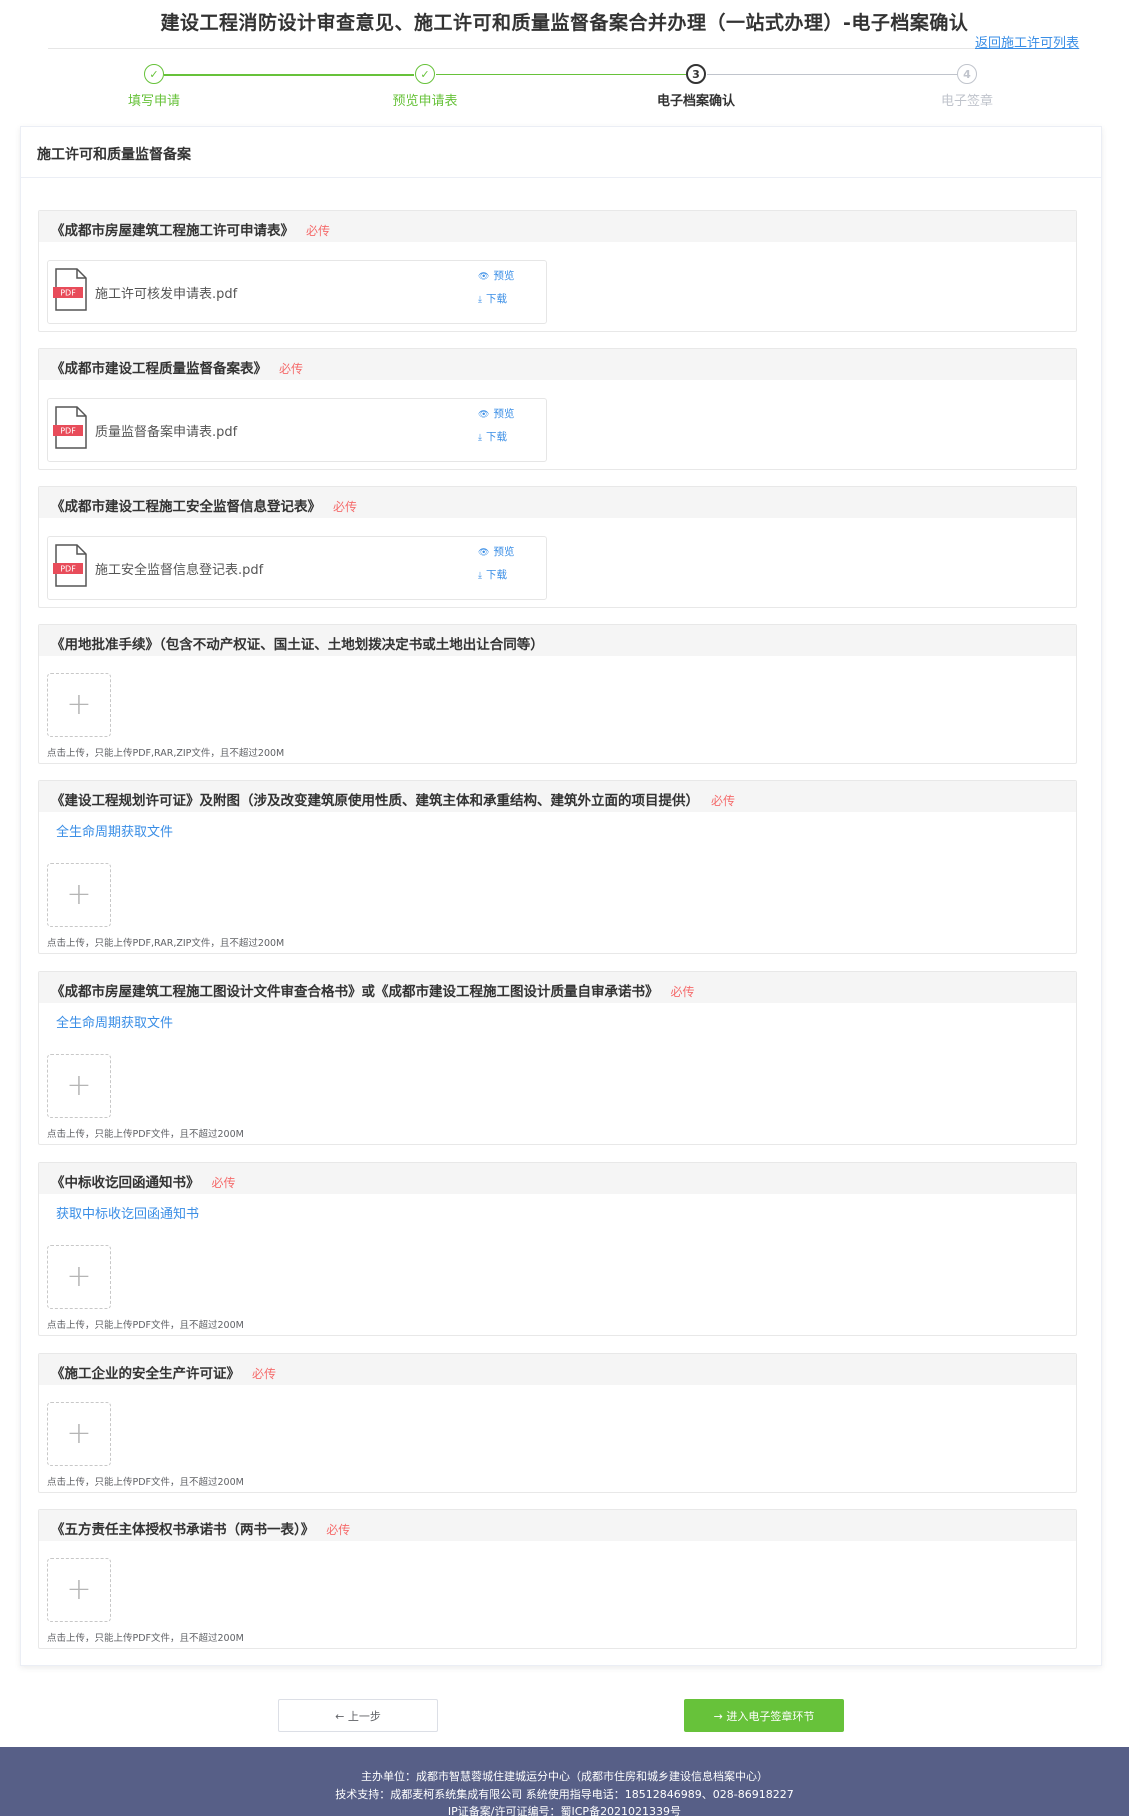 Image resolution: width=1129 pixels, height=1816 pixels. Describe the element at coordinates (564, 1810) in the screenshot. I see `footer-icp: IP证备案/许可证编号：蜀ICP备2021021339号` at that location.